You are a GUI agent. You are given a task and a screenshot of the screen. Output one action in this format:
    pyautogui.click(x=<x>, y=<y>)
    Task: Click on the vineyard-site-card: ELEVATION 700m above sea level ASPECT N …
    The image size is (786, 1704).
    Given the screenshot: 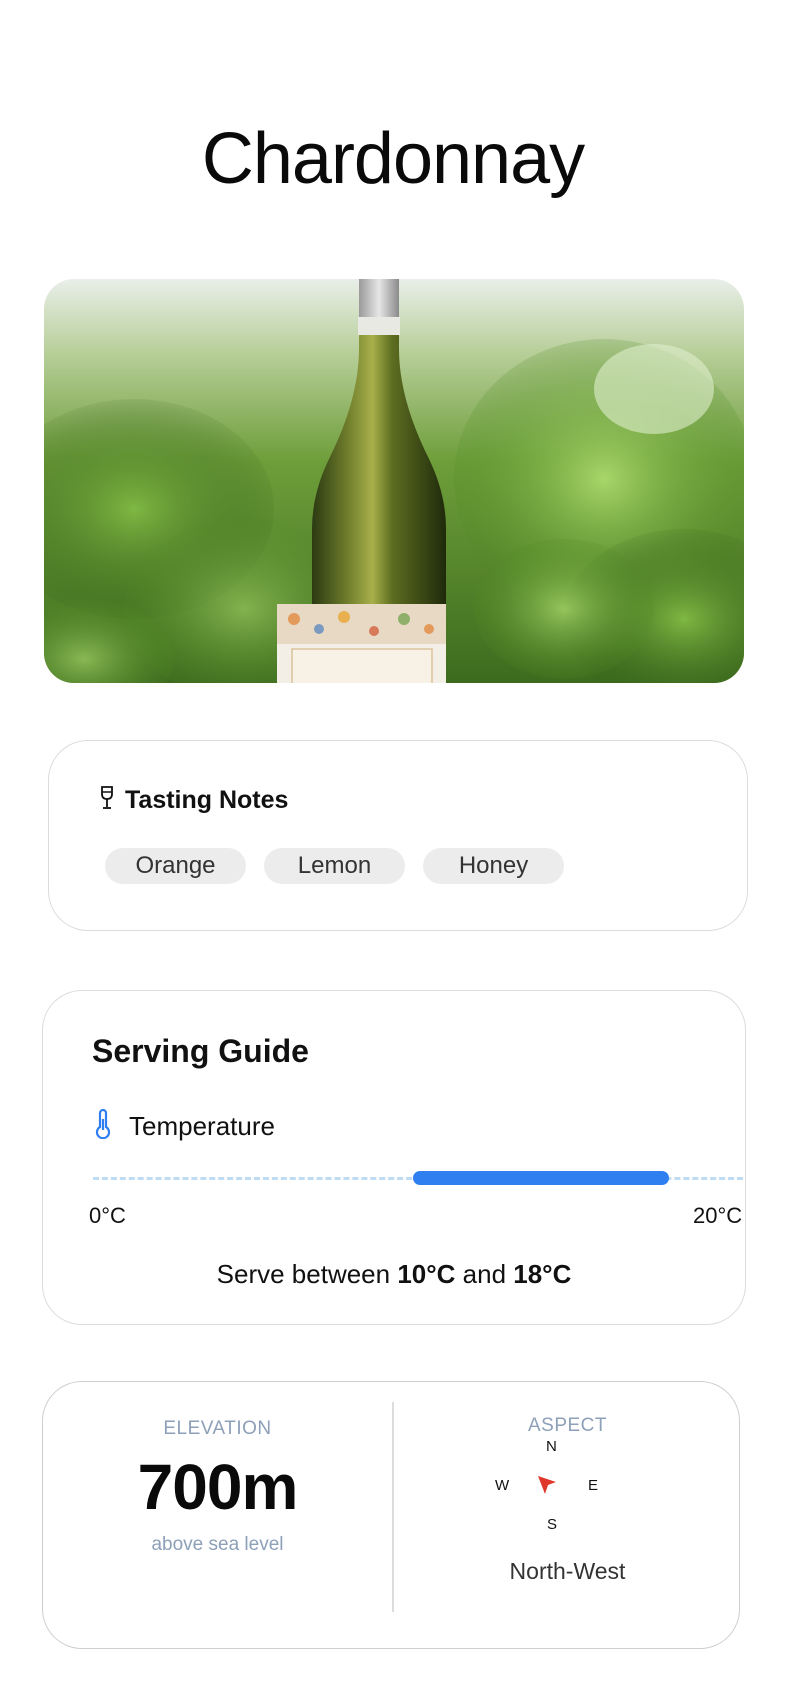 What is the action you would take?
    pyautogui.click(x=391, y=1515)
    